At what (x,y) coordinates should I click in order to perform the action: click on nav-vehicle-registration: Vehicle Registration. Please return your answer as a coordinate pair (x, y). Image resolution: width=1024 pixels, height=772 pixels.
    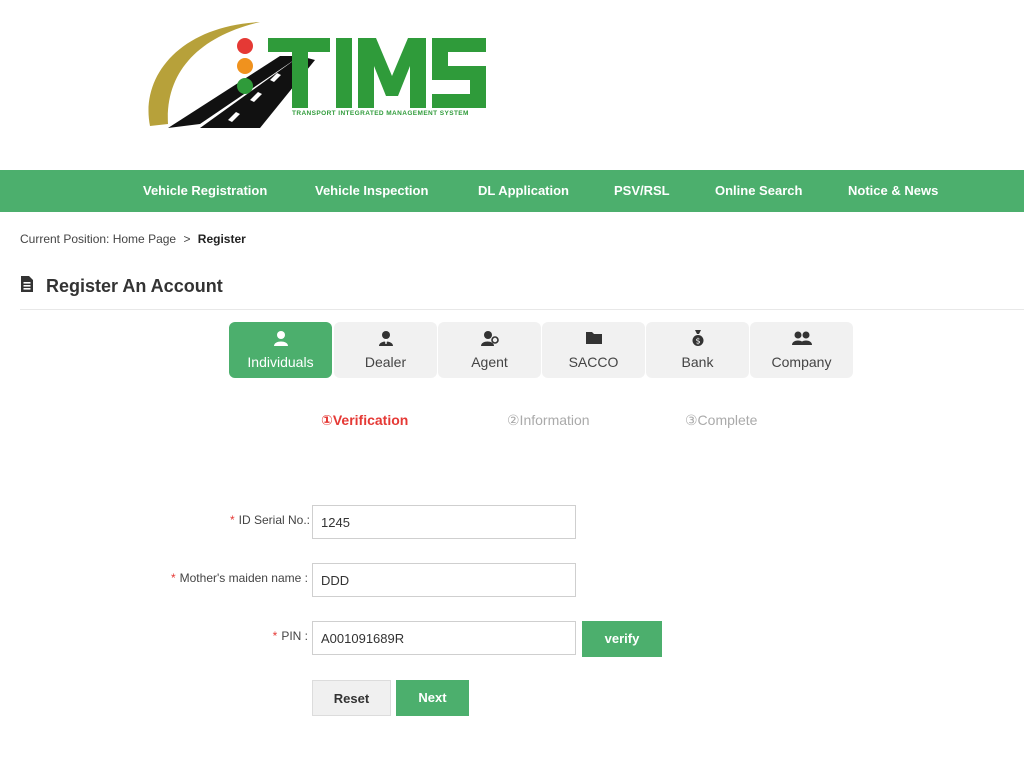
    Looking at the image, I should click on (205, 191).